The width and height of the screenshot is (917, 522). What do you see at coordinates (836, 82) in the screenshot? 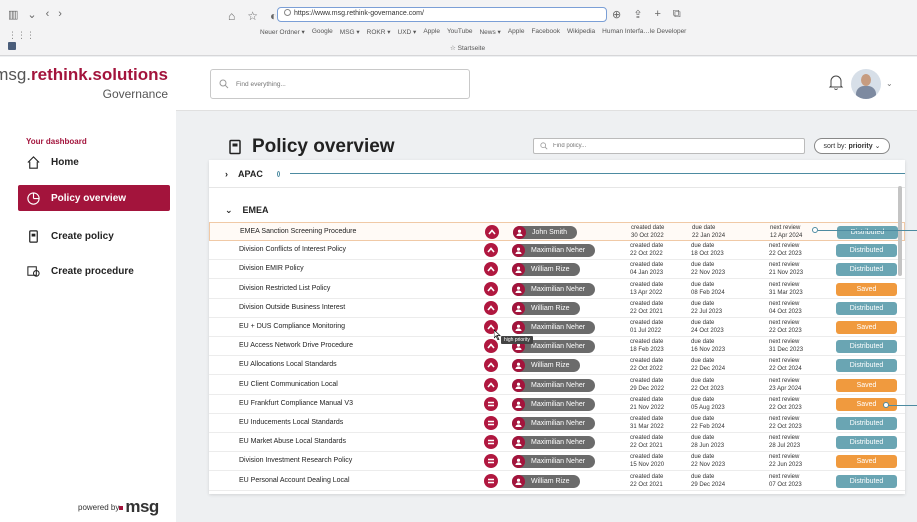
I see `bell-icon` at bounding box center [836, 82].